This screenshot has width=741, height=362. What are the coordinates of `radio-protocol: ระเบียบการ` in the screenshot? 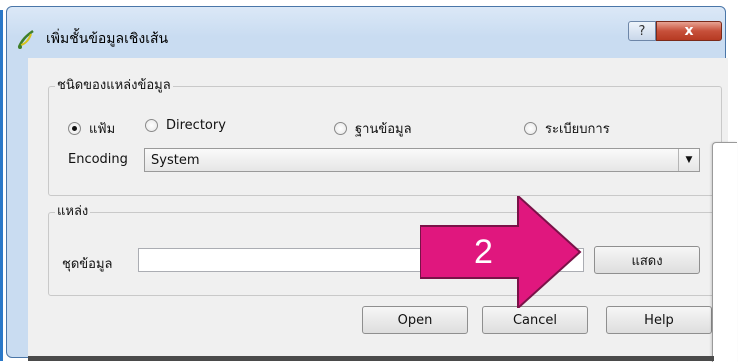 It's located at (567, 128).